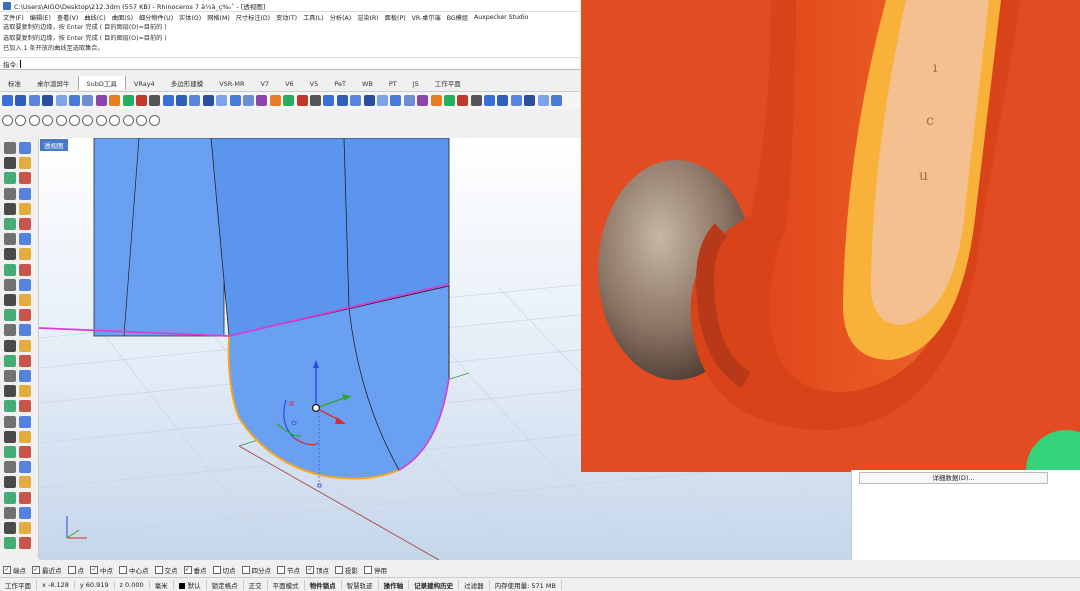  I want to click on tab-item: PeT, so click(340, 84).